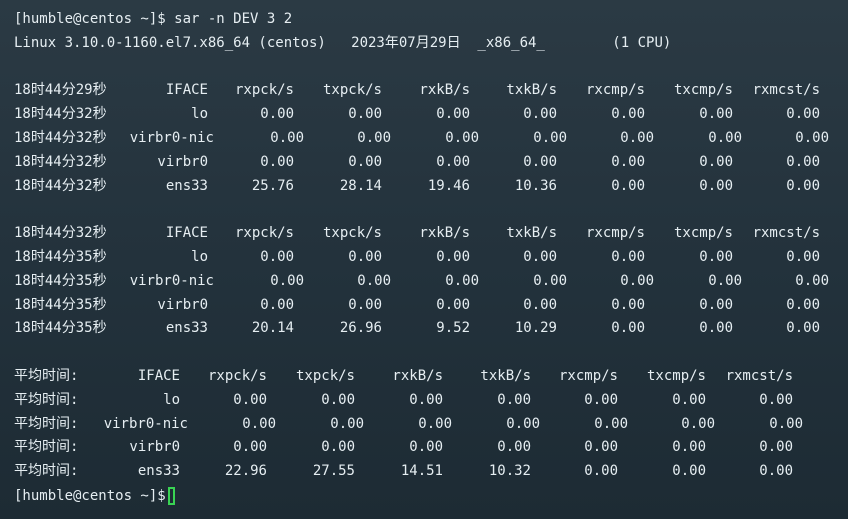  Describe the element at coordinates (448, 185) in the screenshot. I see `value-cell: 19.46` at that location.